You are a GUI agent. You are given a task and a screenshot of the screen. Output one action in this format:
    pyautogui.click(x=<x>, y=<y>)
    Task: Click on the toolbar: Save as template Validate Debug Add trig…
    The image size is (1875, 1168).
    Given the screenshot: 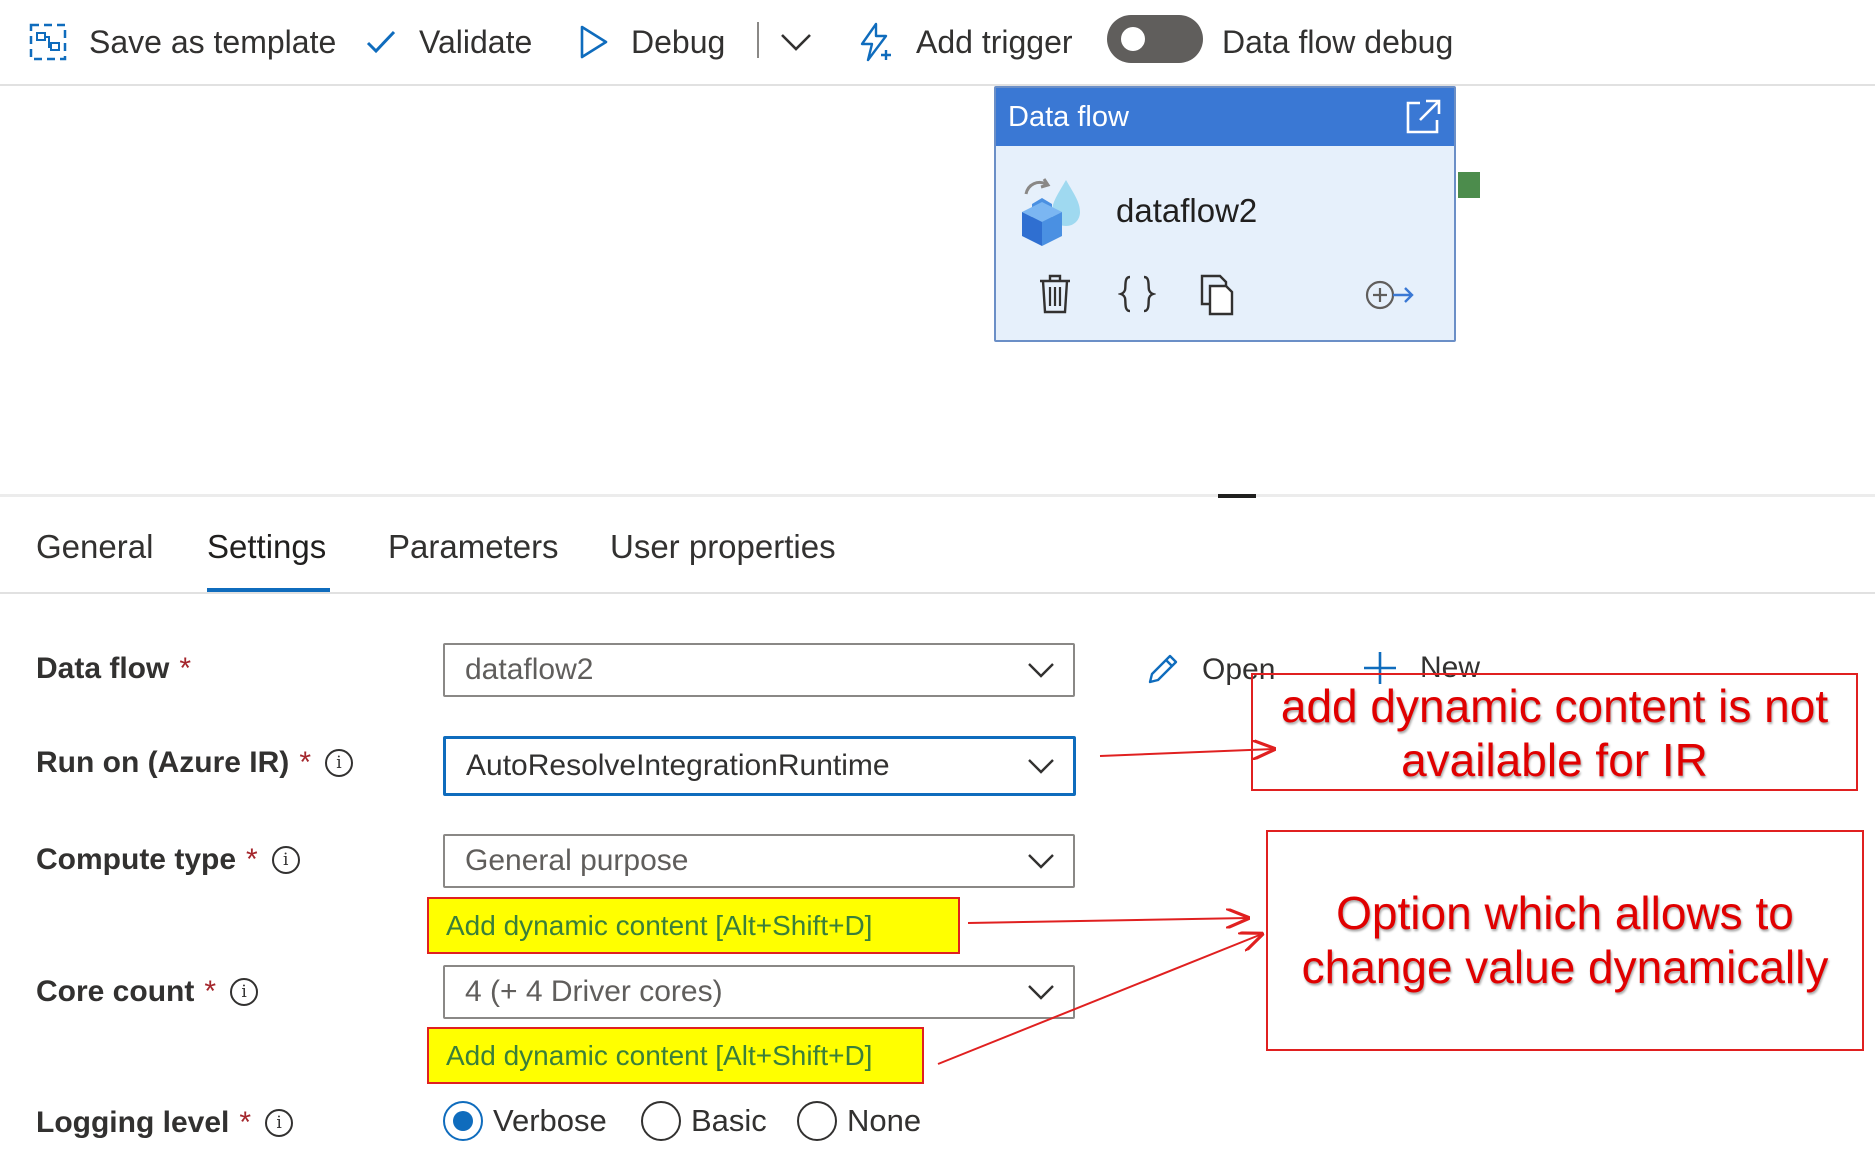 What is the action you would take?
    pyautogui.click(x=937, y=43)
    